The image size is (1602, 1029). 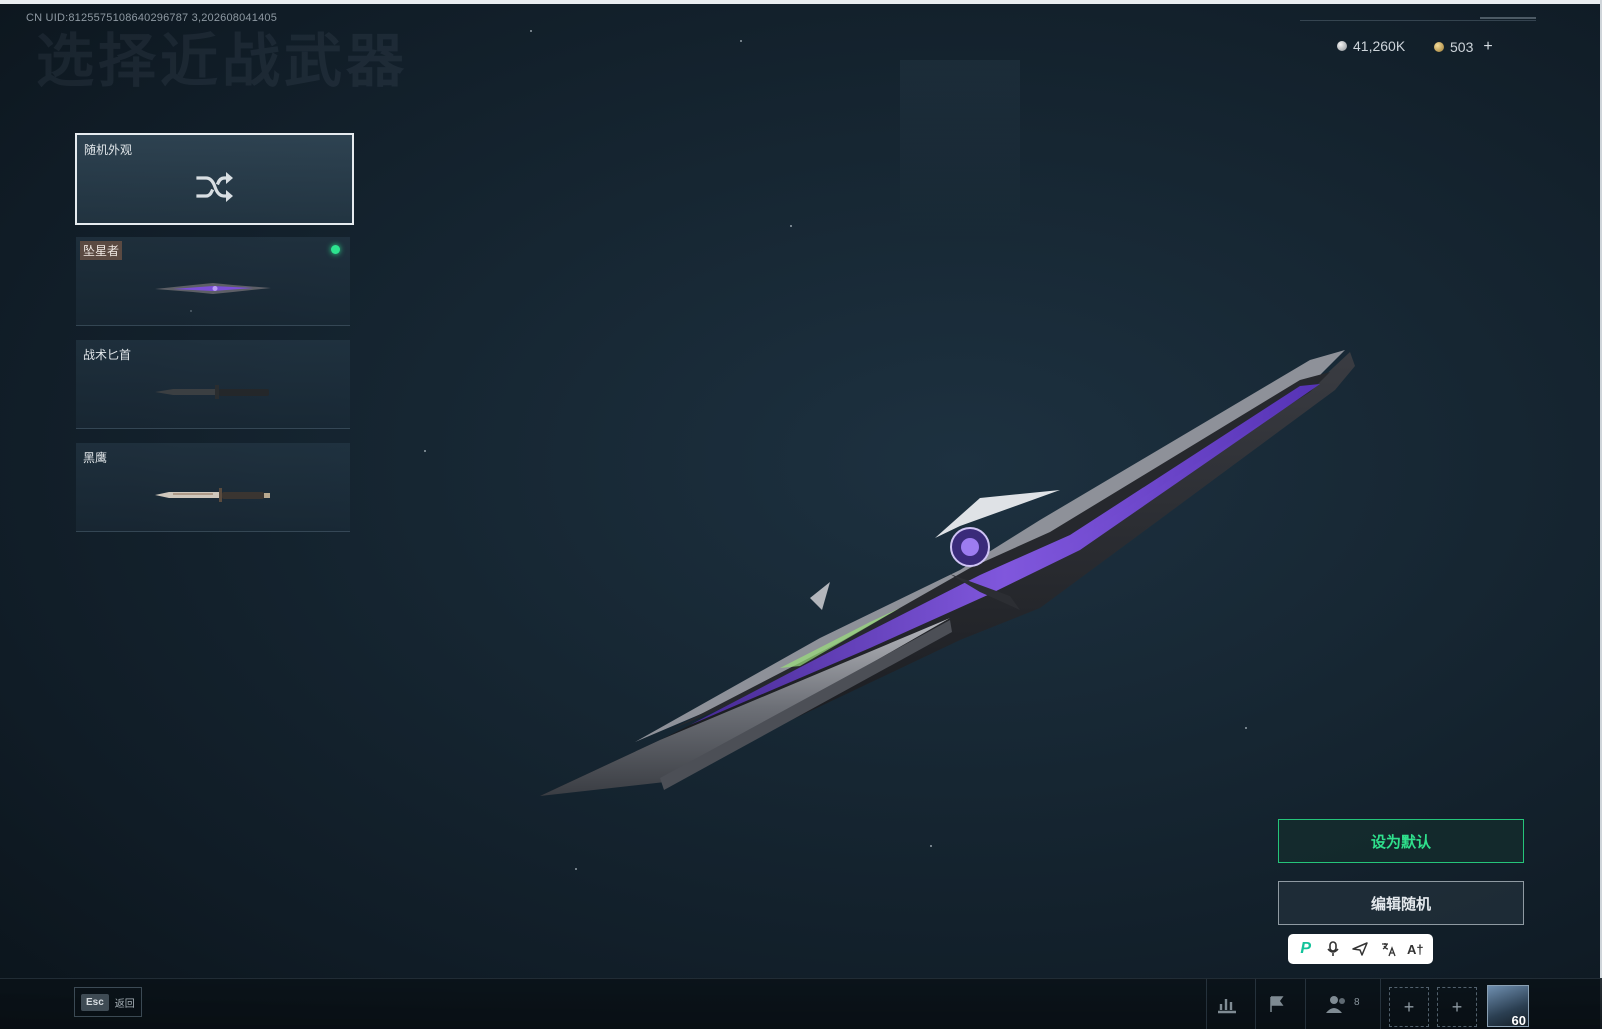 What do you see at coordinates (1418, 20) in the screenshot?
I see `top-divider` at bounding box center [1418, 20].